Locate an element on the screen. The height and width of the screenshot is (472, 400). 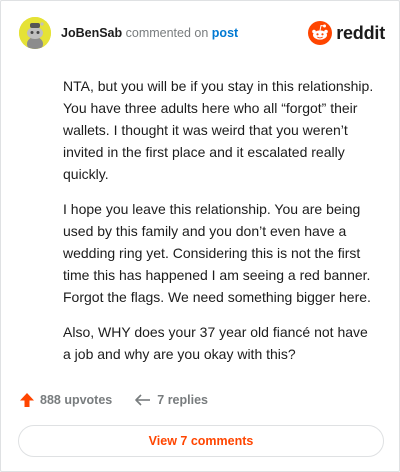
username-link: JoBenSab is located at coordinates (91, 33).